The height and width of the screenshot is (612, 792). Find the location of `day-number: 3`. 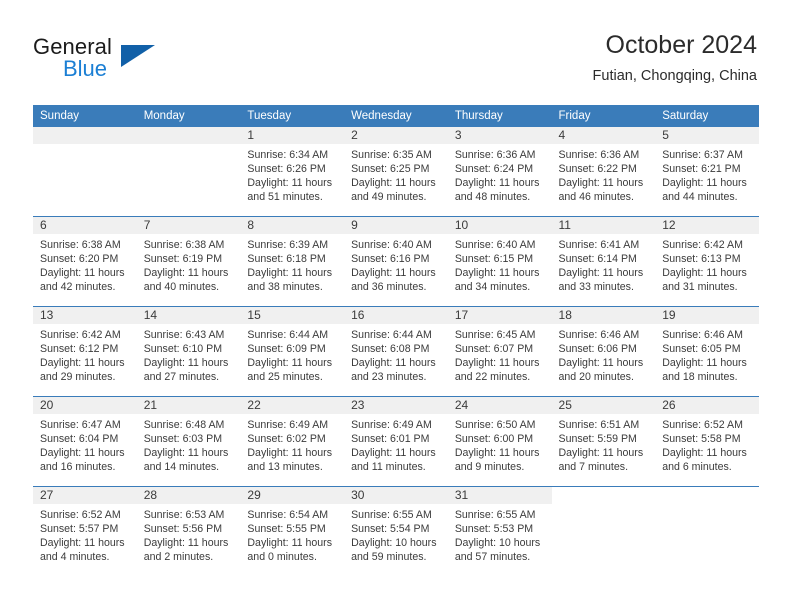

day-number: 3 is located at coordinates (499, 135).